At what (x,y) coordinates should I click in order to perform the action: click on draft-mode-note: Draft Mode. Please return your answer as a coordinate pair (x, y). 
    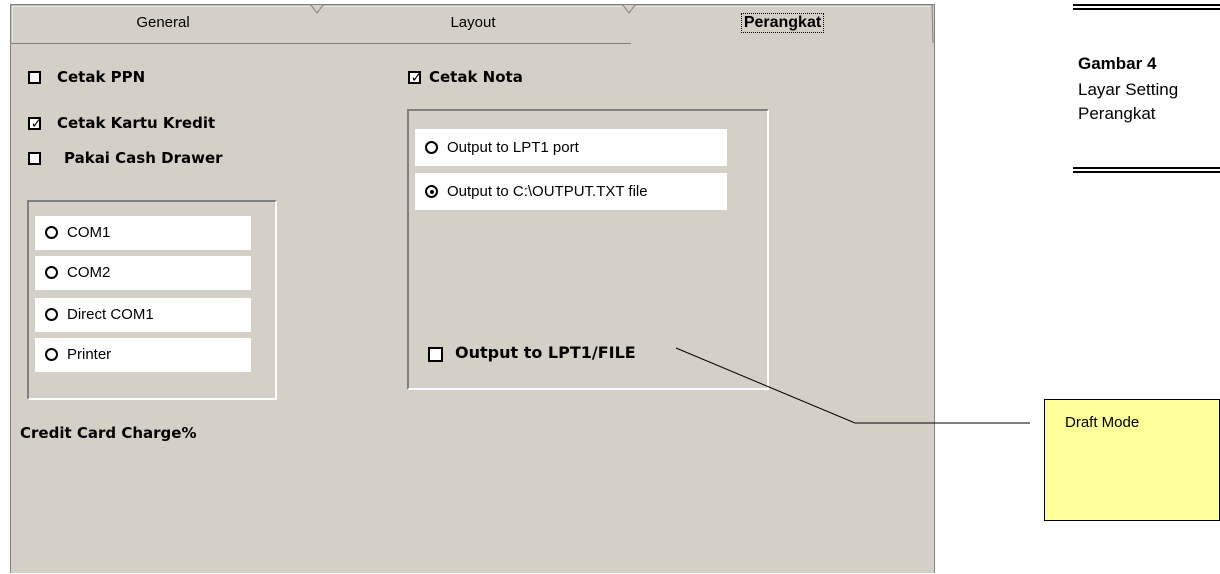
    Looking at the image, I should click on (1132, 460).